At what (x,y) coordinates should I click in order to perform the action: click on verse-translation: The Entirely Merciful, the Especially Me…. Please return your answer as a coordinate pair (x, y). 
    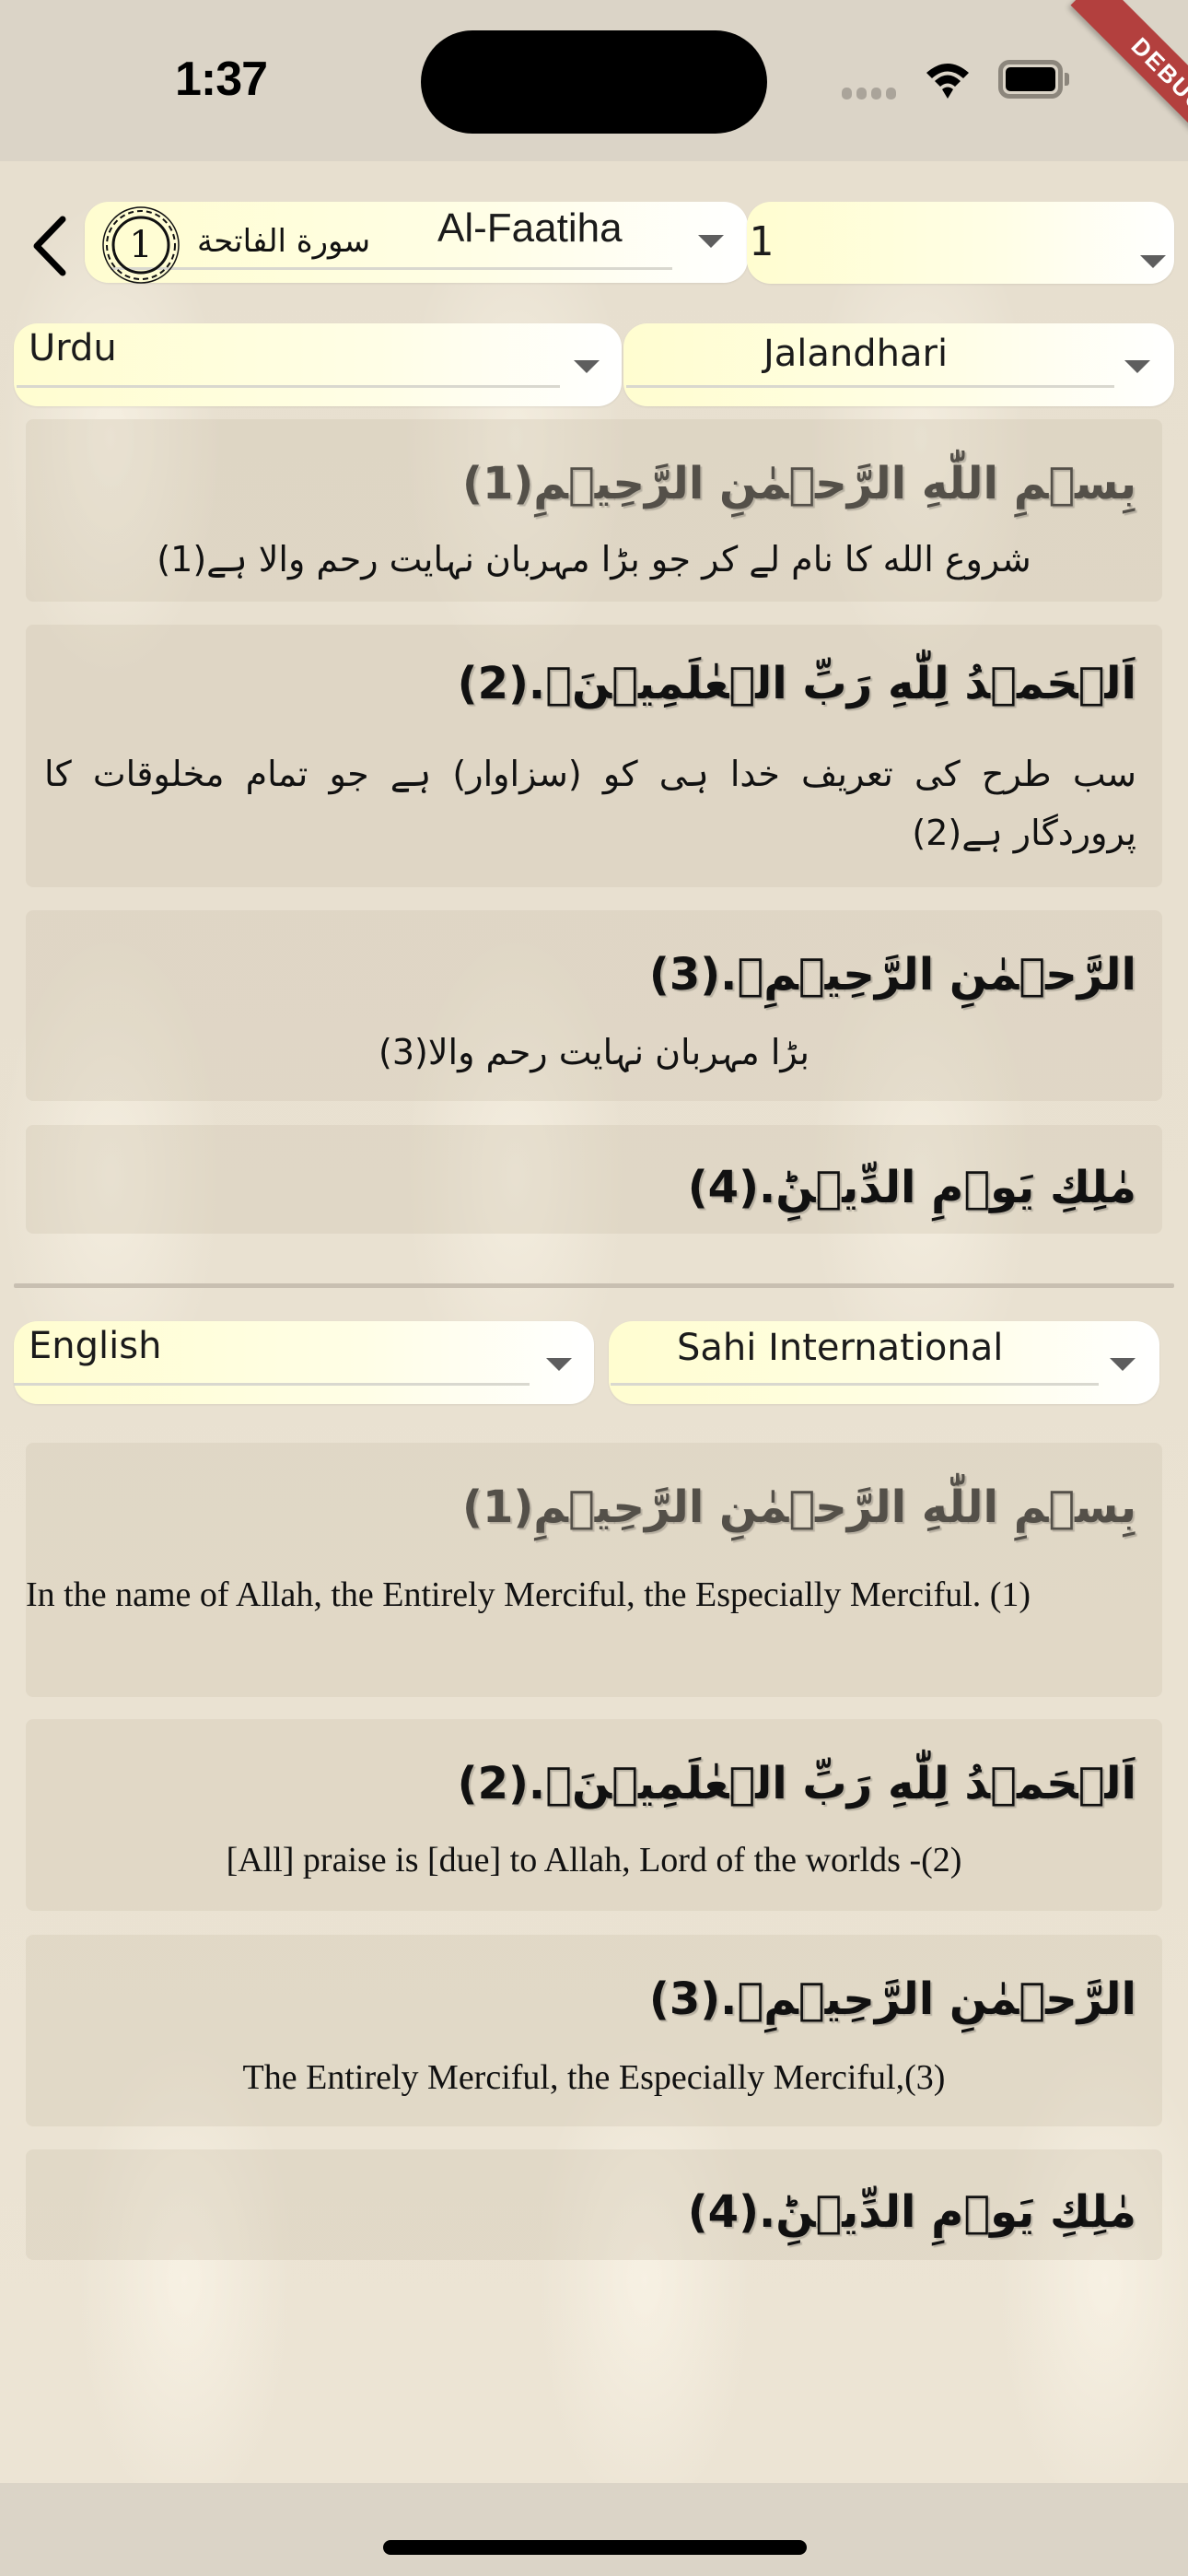
    Looking at the image, I should click on (594, 2077).